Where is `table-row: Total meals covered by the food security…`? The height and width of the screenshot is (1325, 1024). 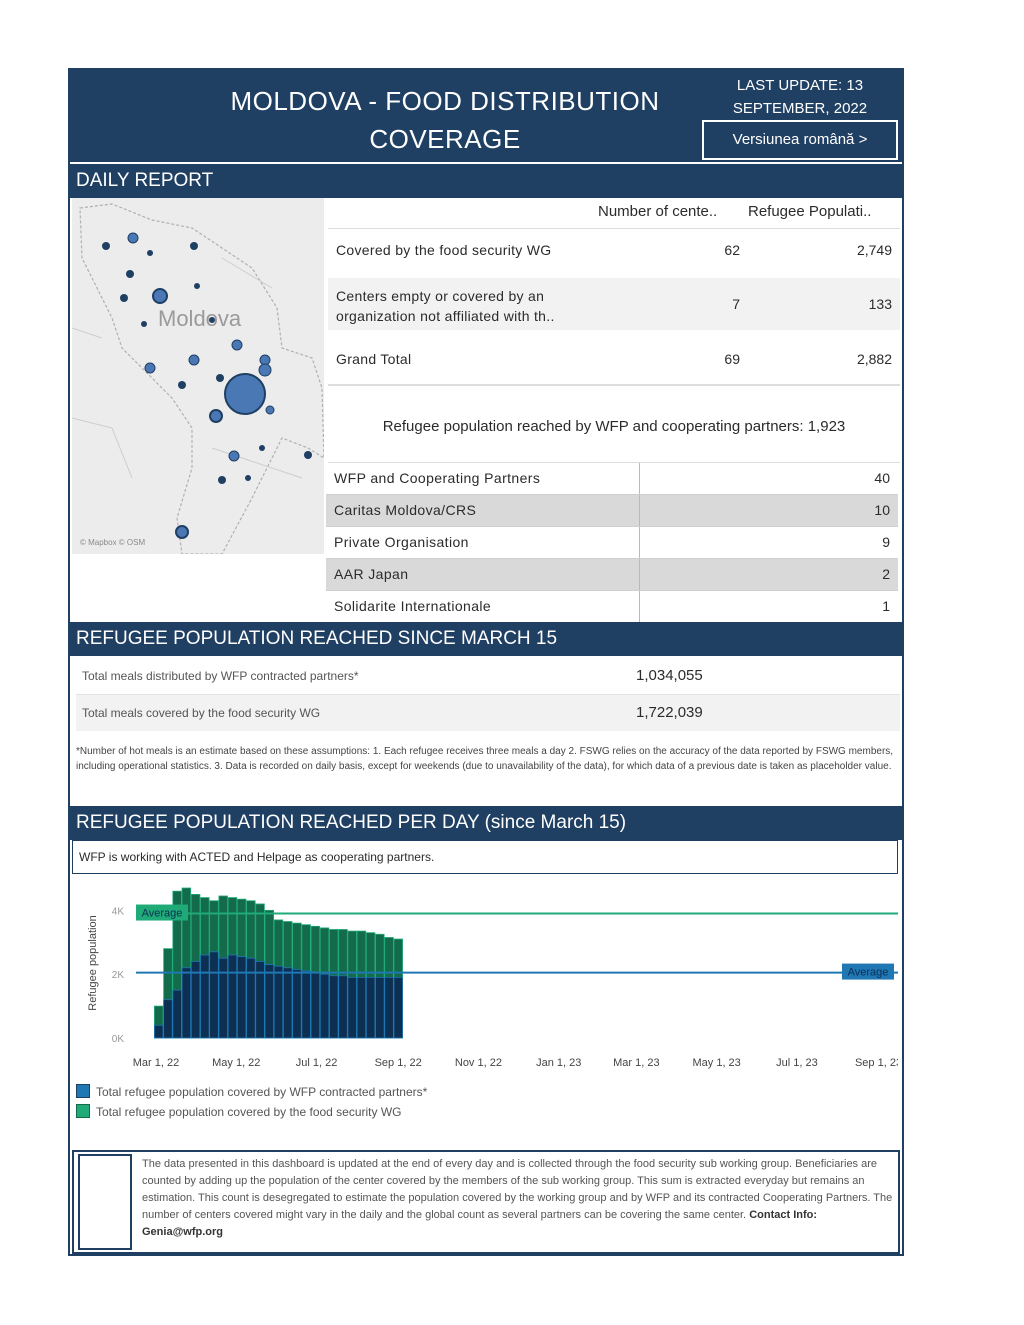 table-row: Total meals covered by the food security… is located at coordinates (488, 713).